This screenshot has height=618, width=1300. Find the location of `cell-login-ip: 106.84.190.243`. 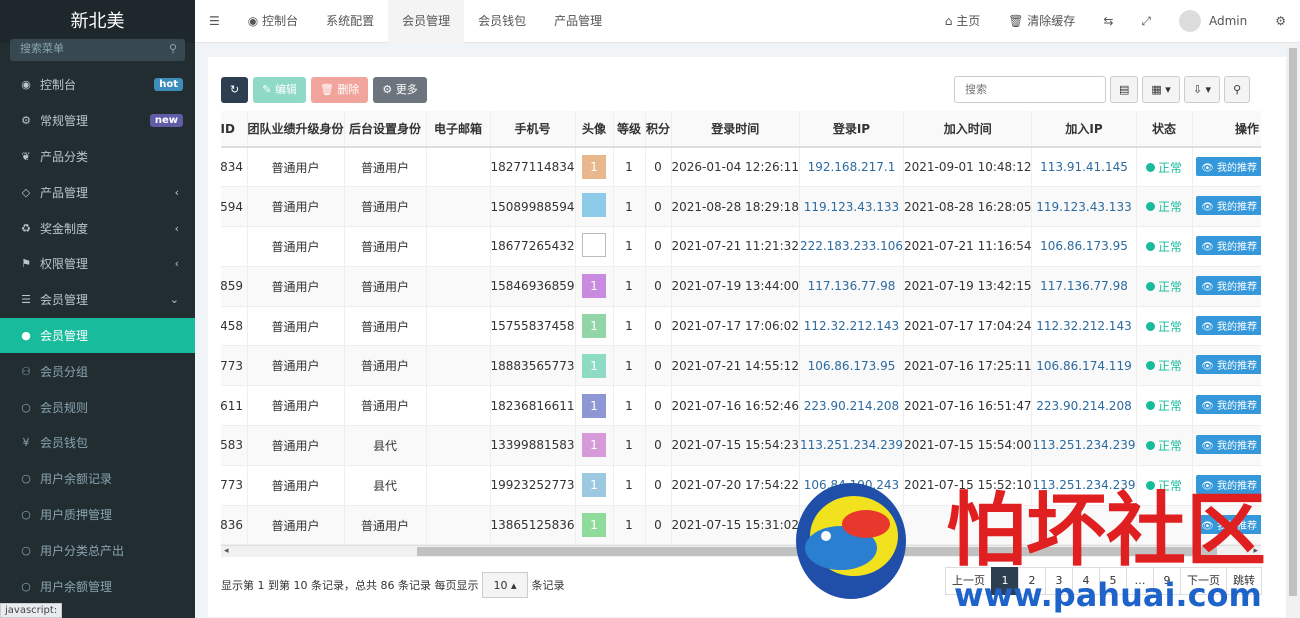

cell-login-ip: 106.84.190.243 is located at coordinates (852, 485).